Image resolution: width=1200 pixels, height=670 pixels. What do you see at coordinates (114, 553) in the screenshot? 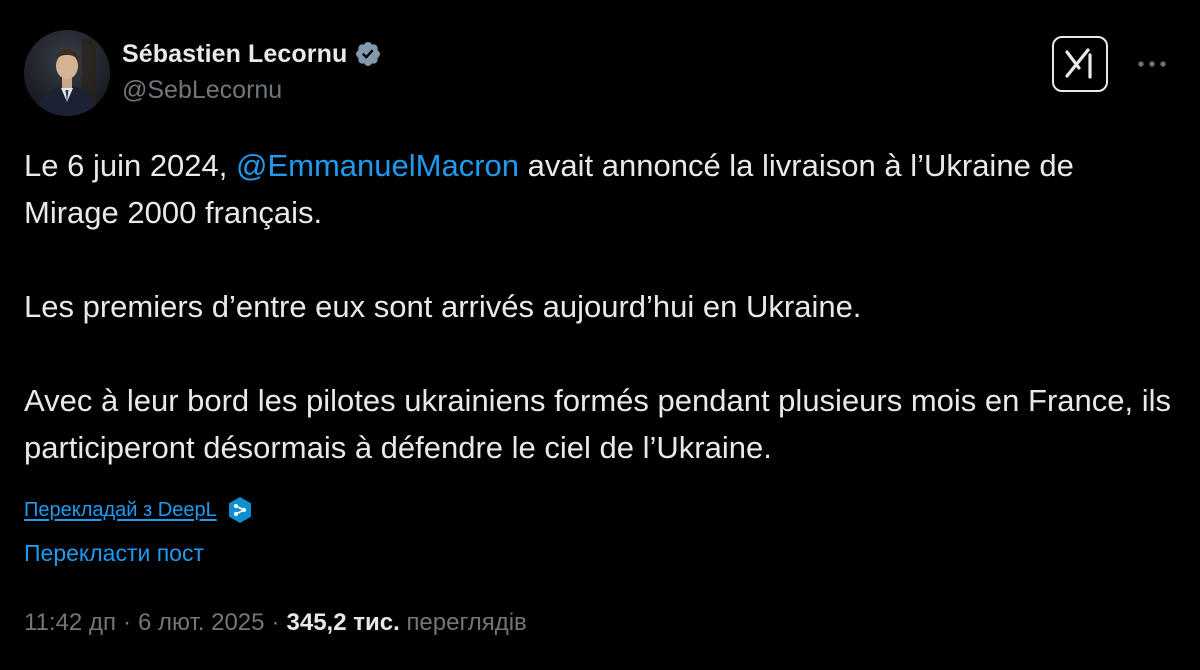
I see `translate-post-link: Перекласти пост` at bounding box center [114, 553].